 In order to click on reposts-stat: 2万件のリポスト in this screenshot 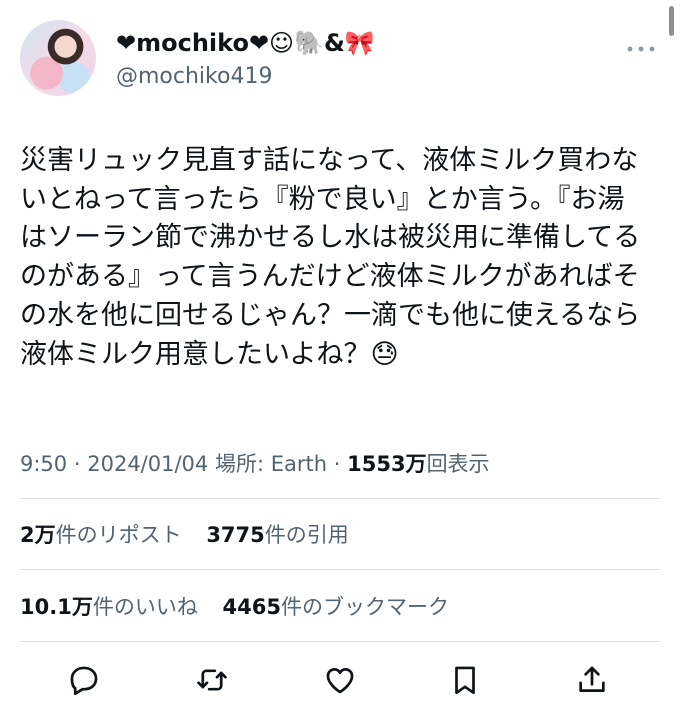, I will do `click(101, 534)`.